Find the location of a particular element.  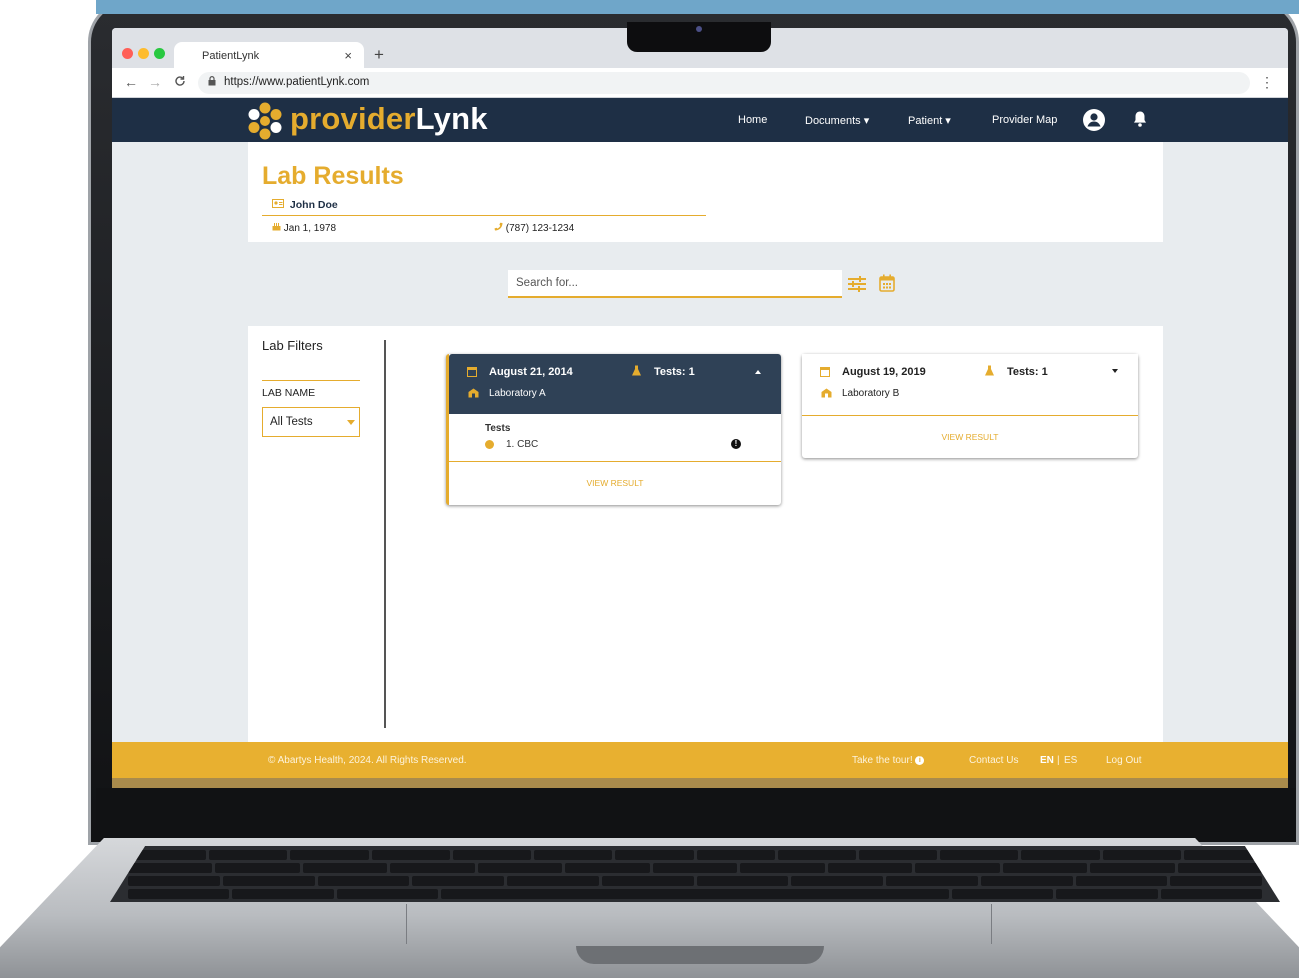

bell-icon is located at coordinates (1140, 119).